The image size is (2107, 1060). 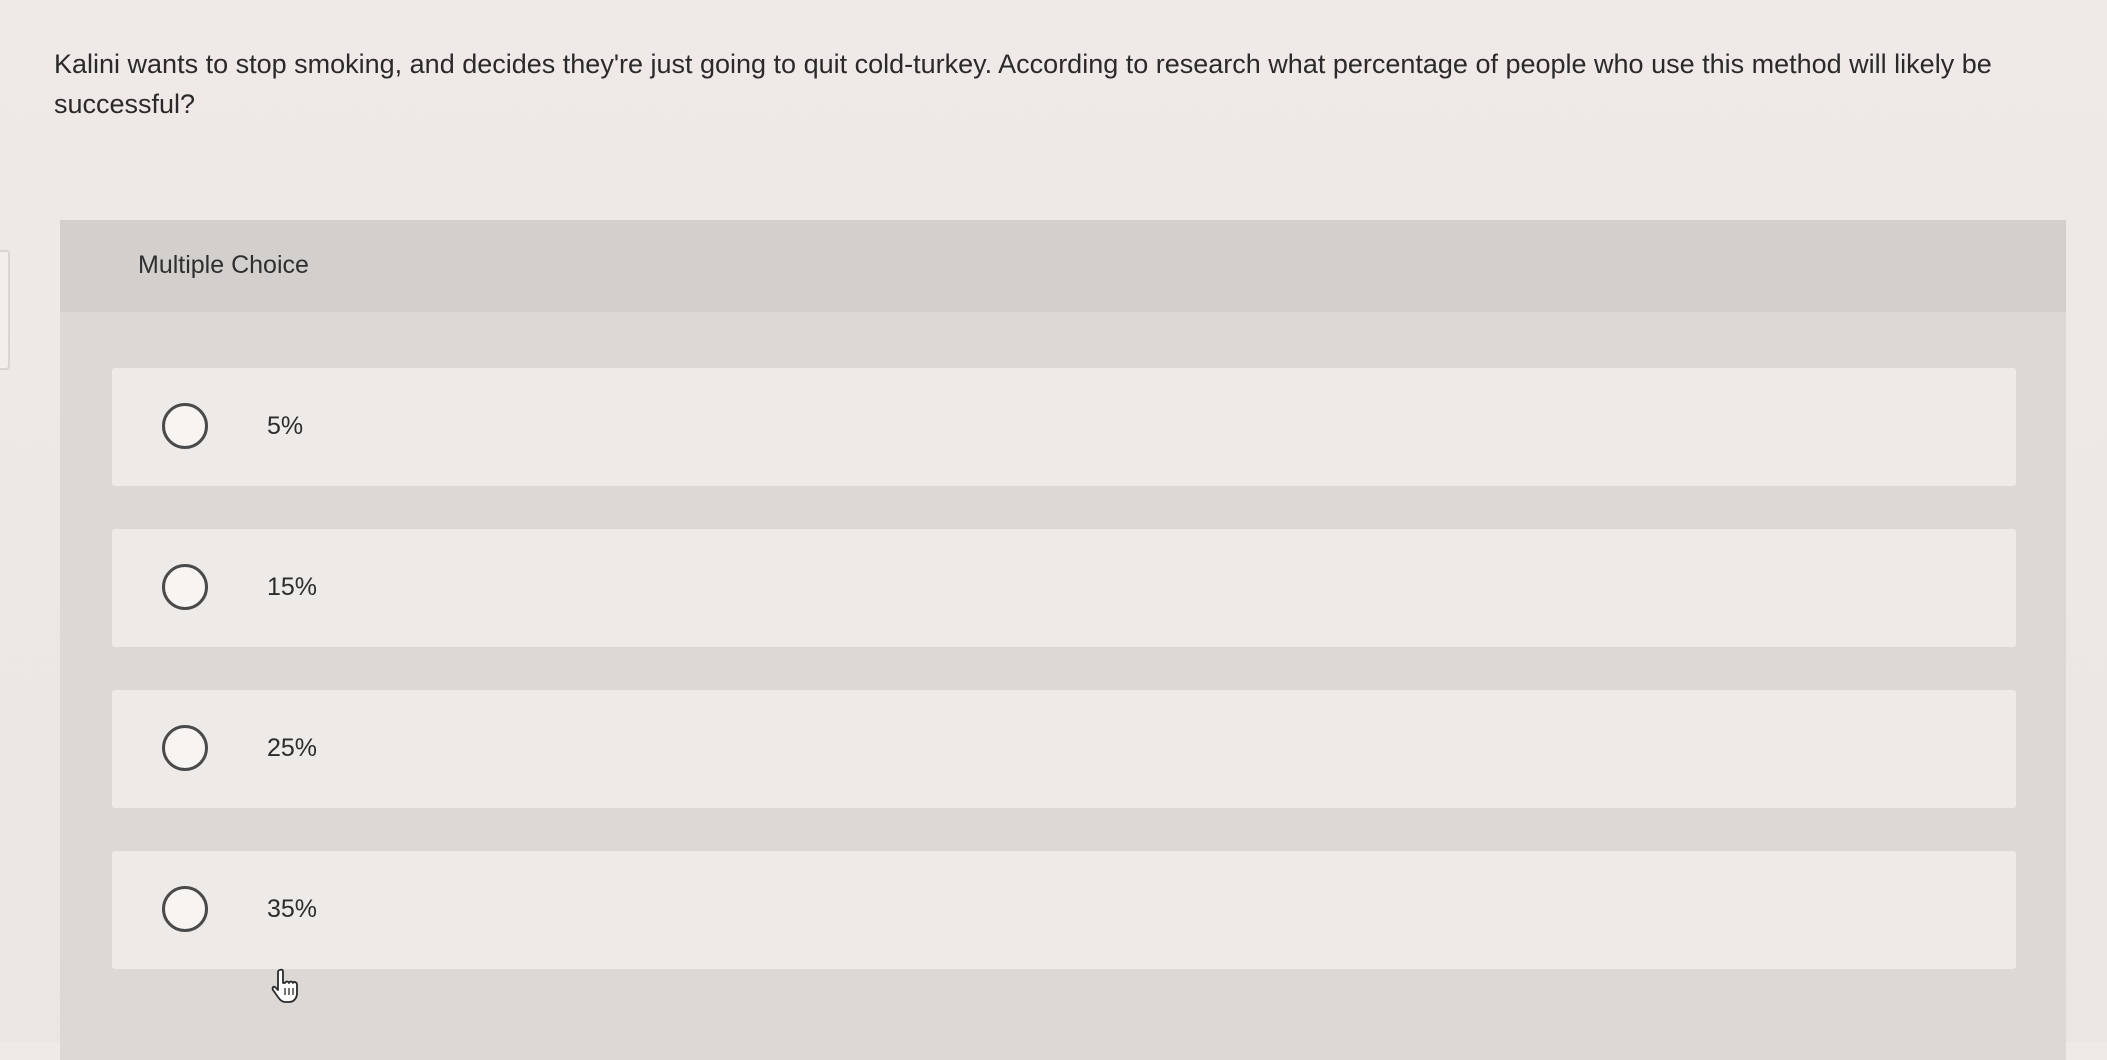 What do you see at coordinates (1064, 588) in the screenshot?
I see `choice-option-2: 15%` at bounding box center [1064, 588].